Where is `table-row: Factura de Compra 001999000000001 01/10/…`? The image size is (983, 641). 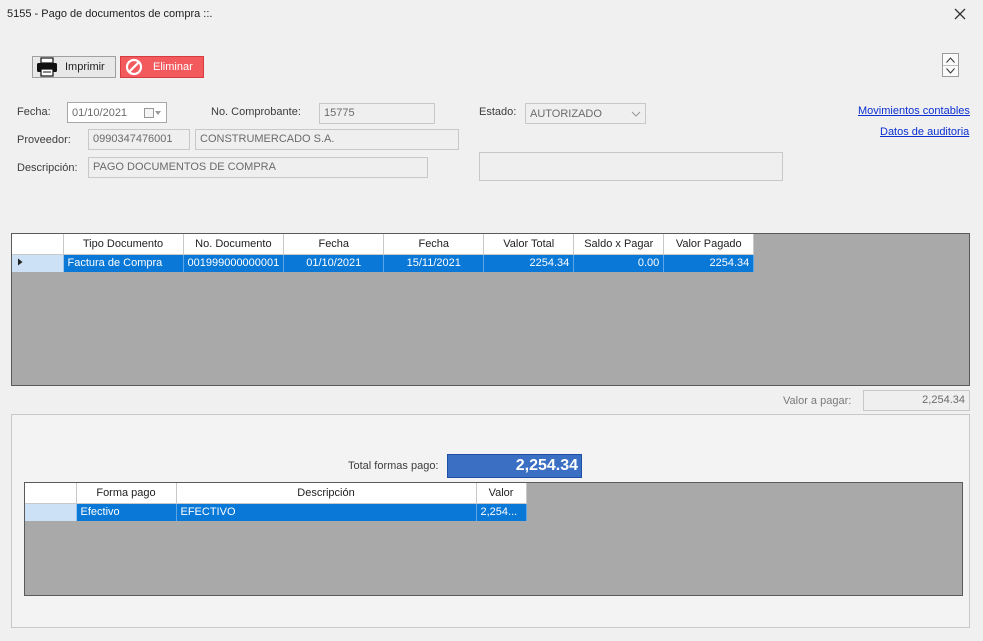 table-row: Factura de Compra 001999000000001 01/10/… is located at coordinates (383, 263).